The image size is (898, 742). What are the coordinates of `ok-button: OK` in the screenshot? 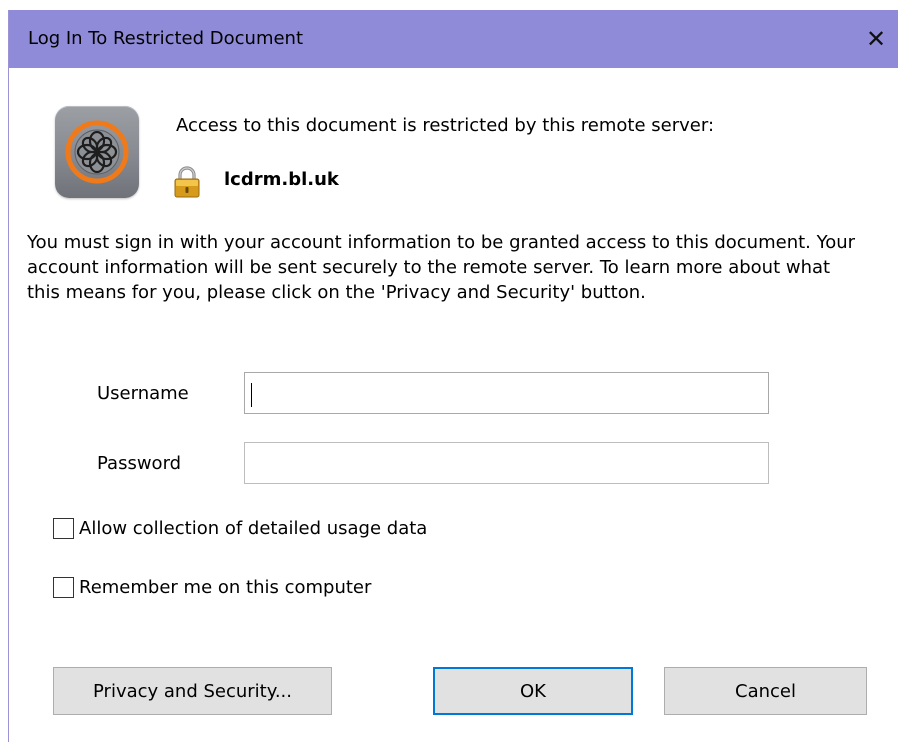 It's located at (533, 691).